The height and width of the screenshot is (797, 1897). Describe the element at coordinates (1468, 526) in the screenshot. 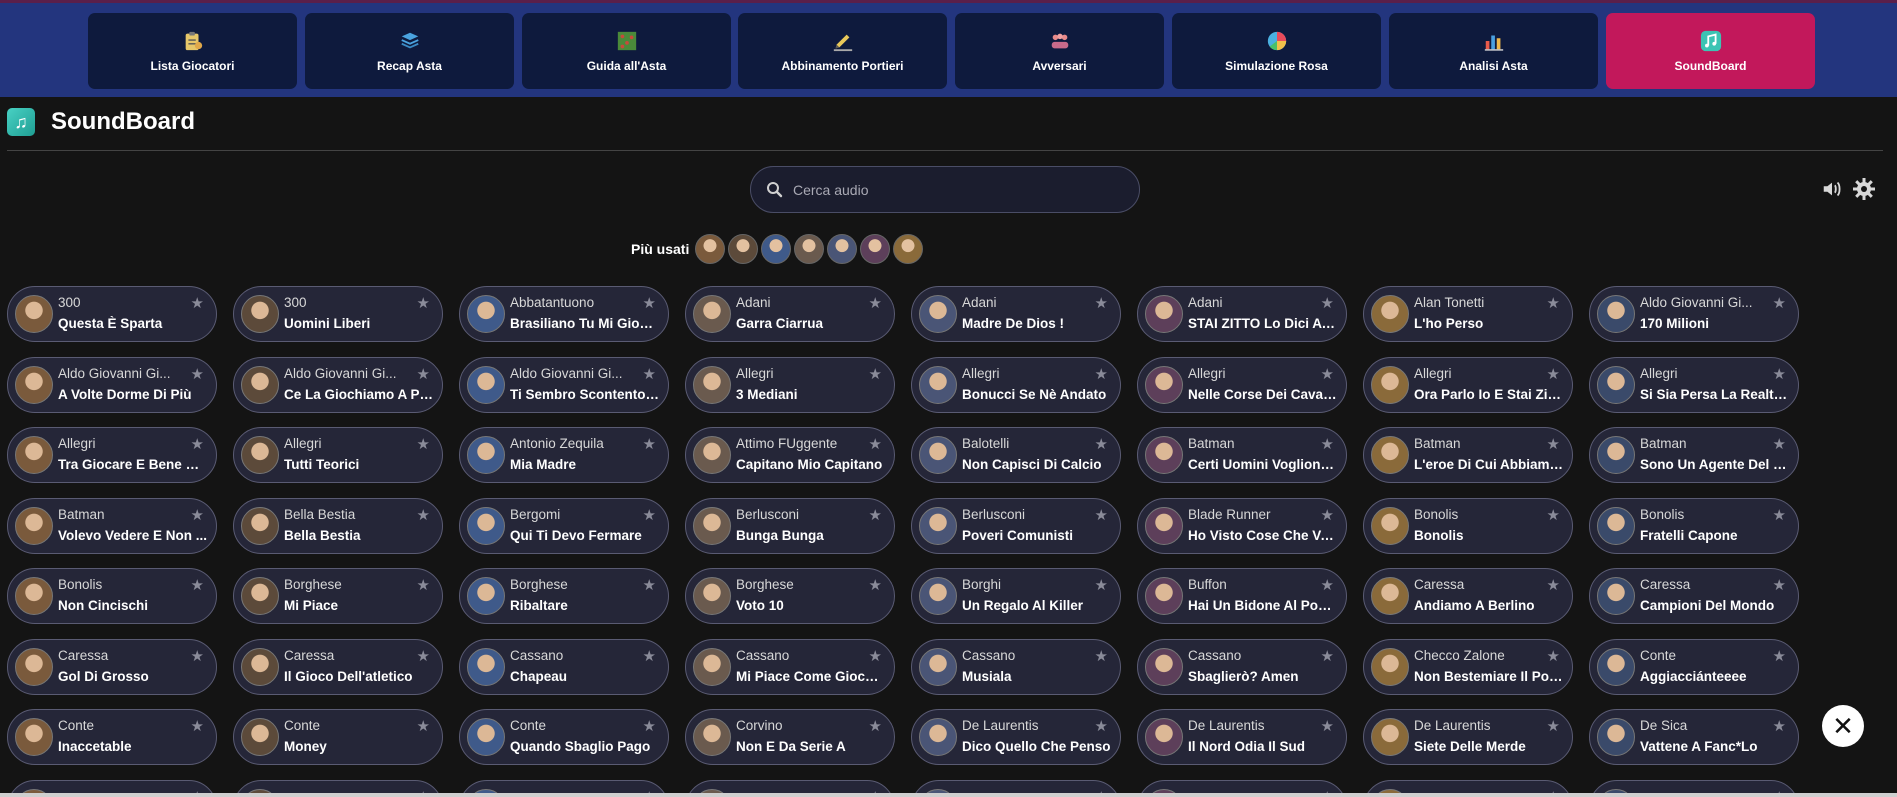

I see `sound-card: Bonolis Bonolis ★` at that location.